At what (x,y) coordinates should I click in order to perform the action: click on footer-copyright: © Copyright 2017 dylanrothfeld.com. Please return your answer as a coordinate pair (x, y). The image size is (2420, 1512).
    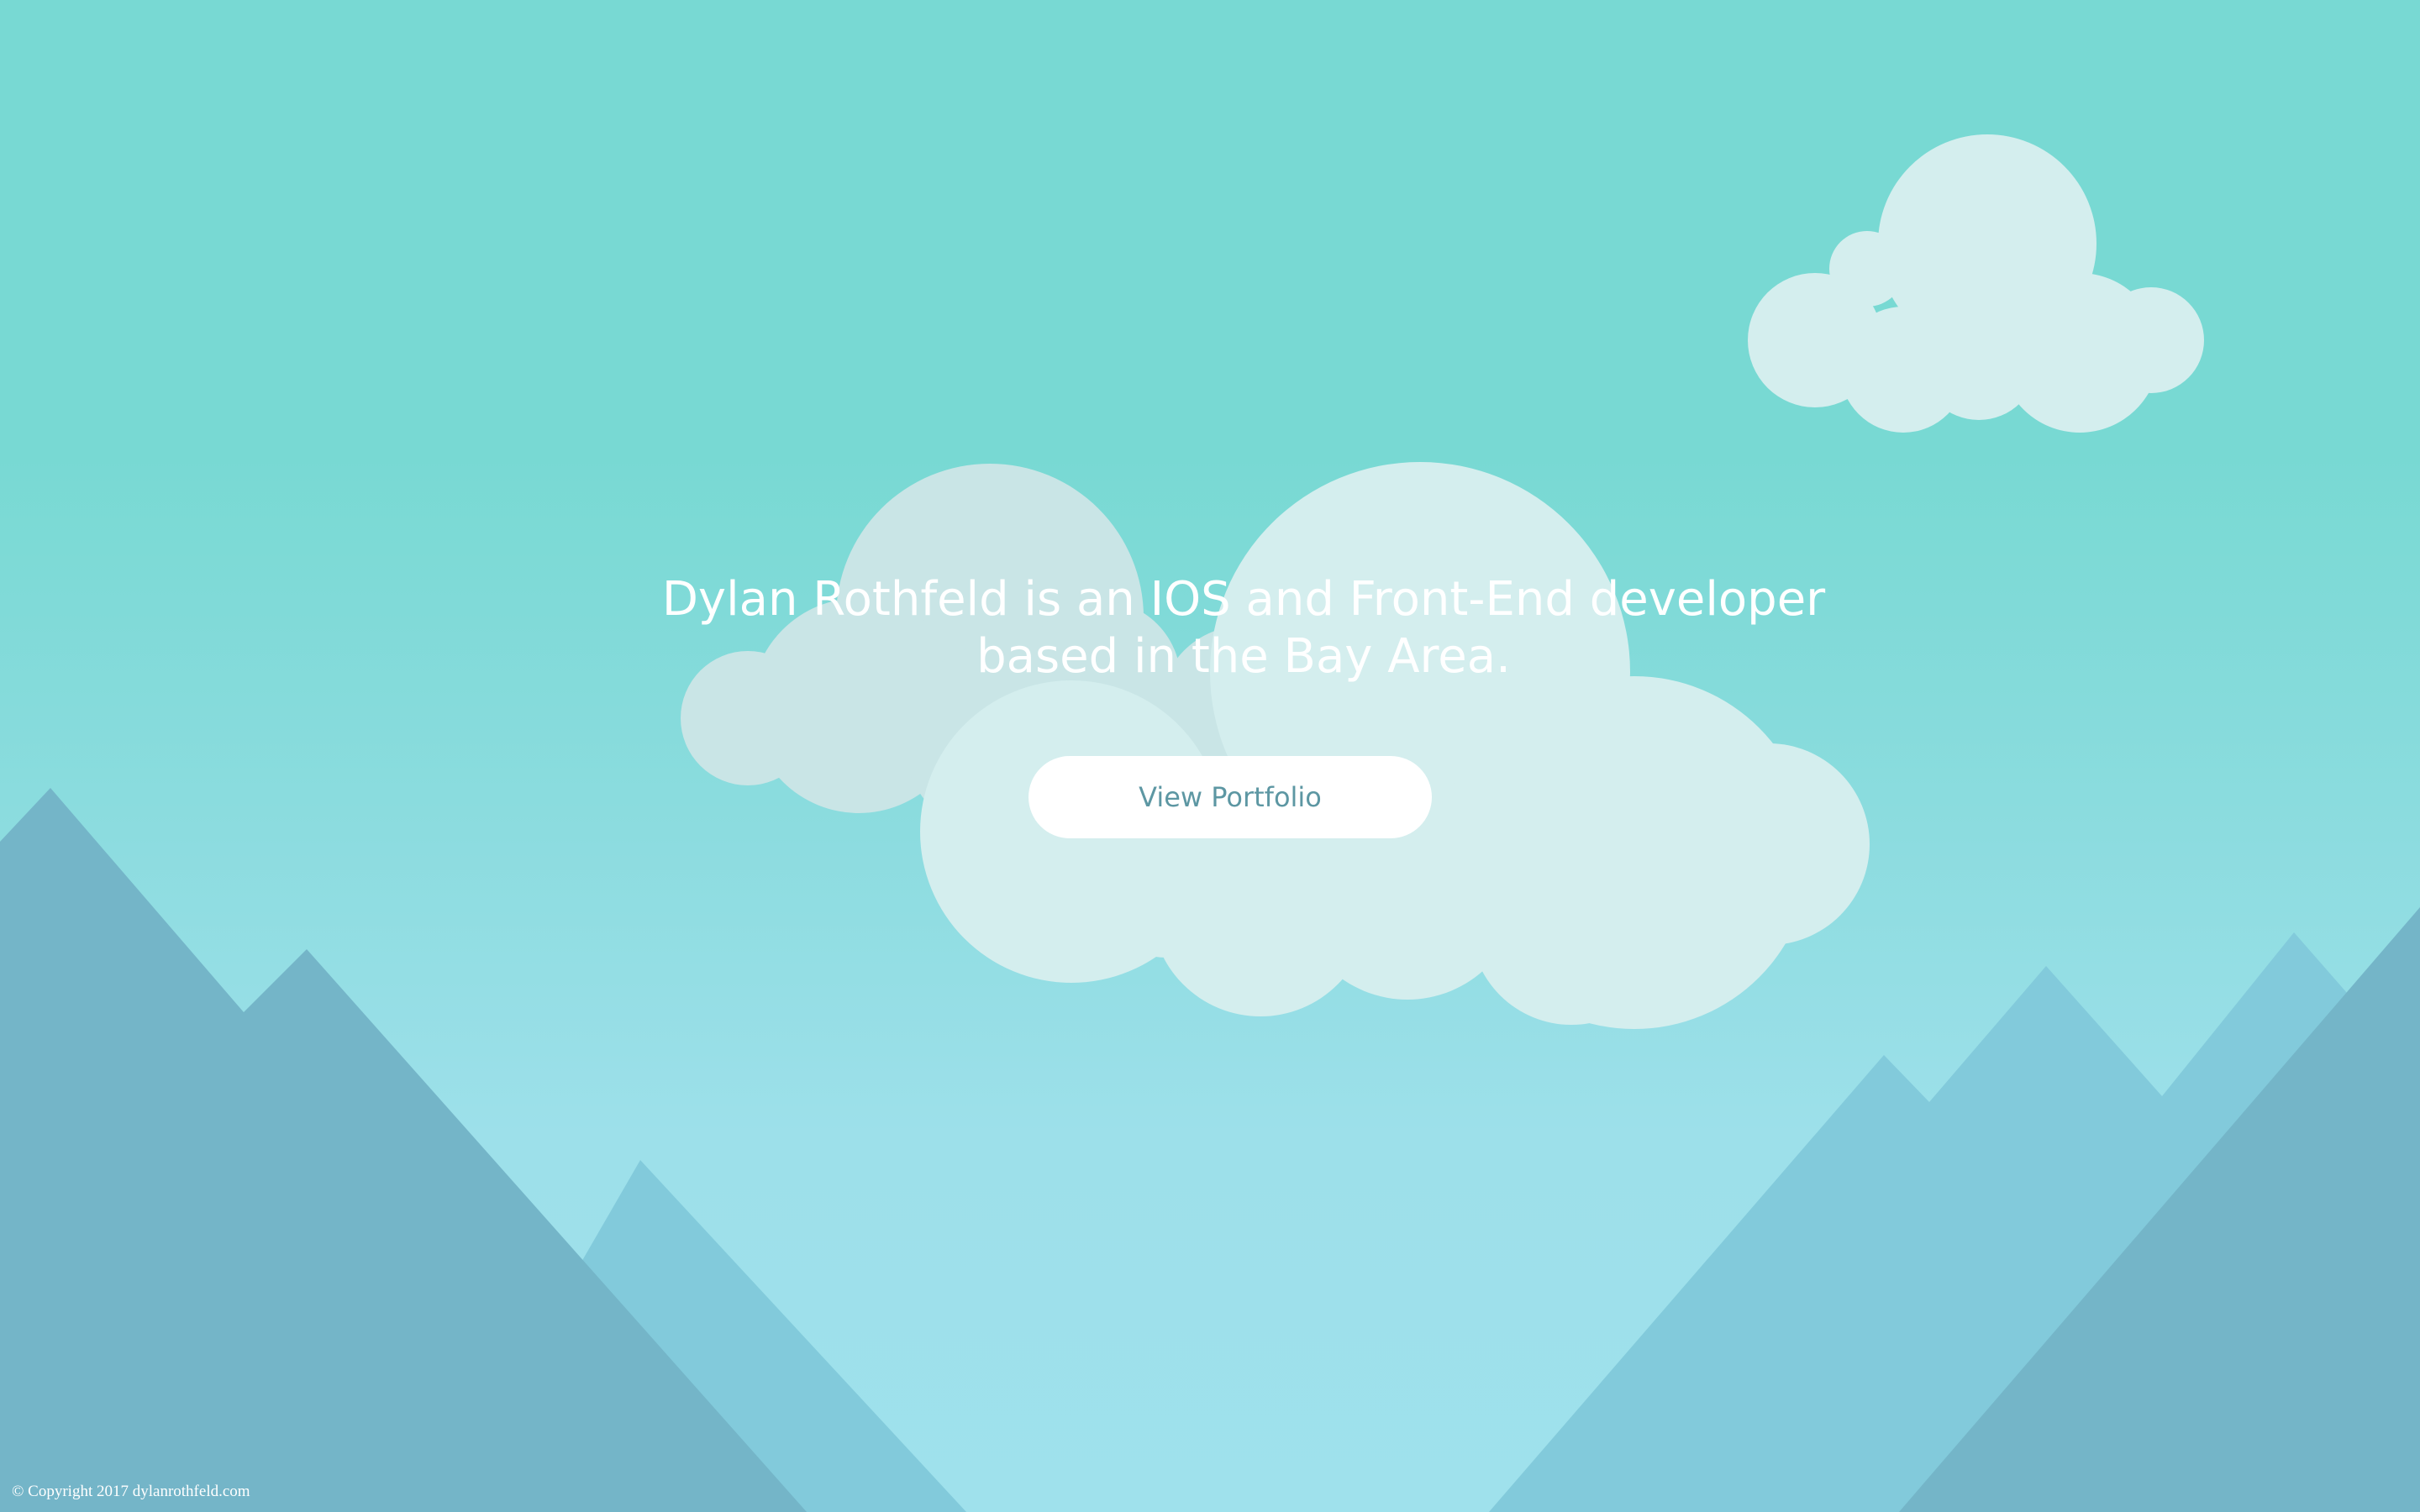
    Looking at the image, I should click on (131, 1491).